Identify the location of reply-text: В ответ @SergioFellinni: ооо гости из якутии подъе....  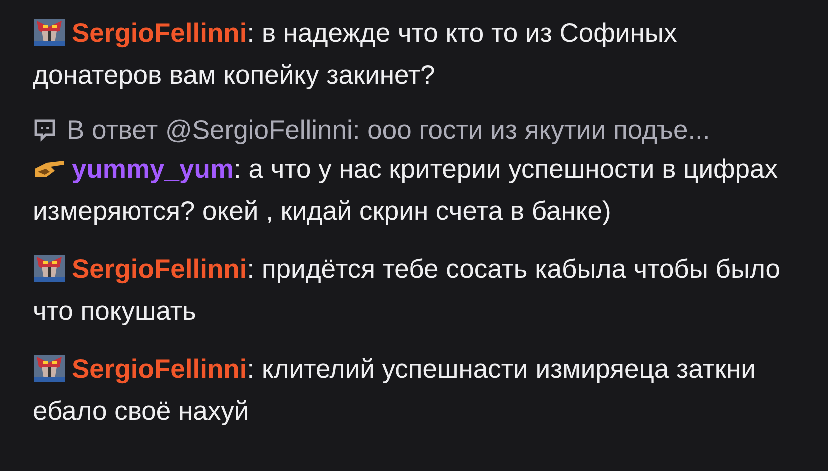
(388, 130).